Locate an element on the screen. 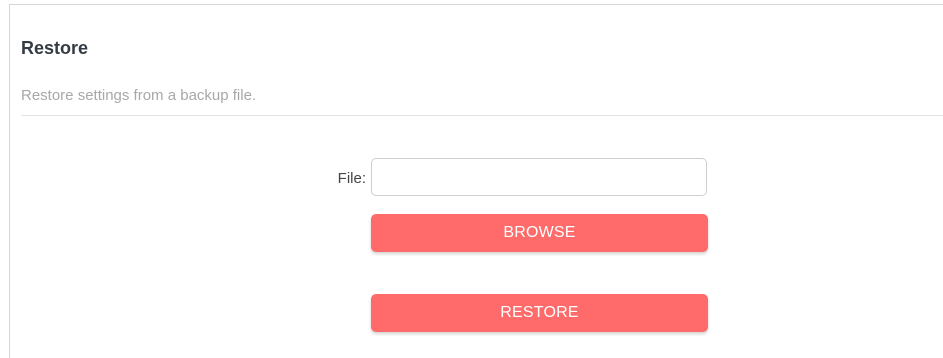 The height and width of the screenshot is (358, 943). section-divider is located at coordinates (482, 115).